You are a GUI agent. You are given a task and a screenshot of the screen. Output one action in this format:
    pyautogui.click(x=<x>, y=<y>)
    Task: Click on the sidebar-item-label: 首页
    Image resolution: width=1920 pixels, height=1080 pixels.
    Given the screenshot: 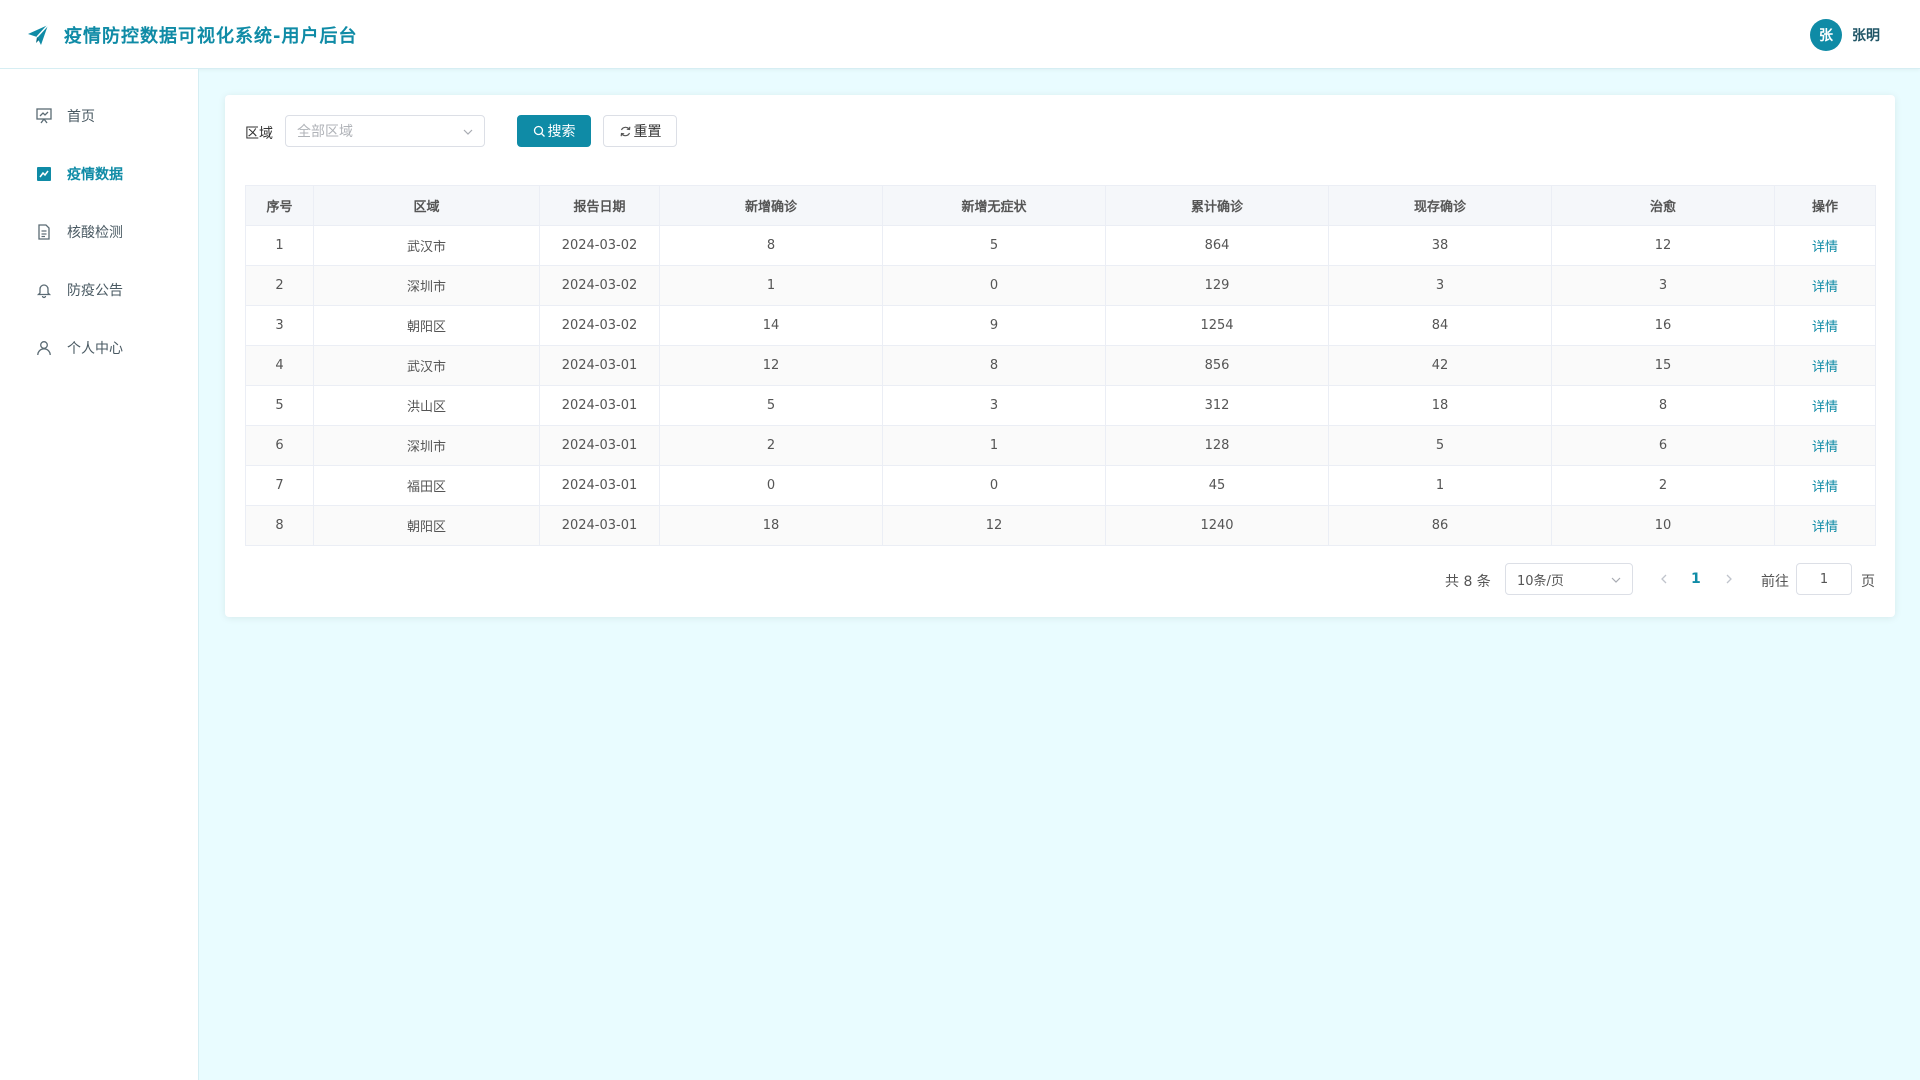 What is the action you would take?
    pyautogui.click(x=81, y=117)
    